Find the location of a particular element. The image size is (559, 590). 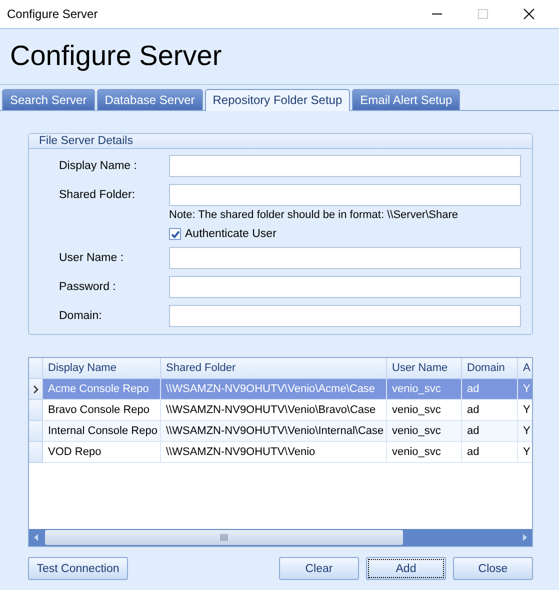

horizontal-scrollbar is located at coordinates (280, 537).